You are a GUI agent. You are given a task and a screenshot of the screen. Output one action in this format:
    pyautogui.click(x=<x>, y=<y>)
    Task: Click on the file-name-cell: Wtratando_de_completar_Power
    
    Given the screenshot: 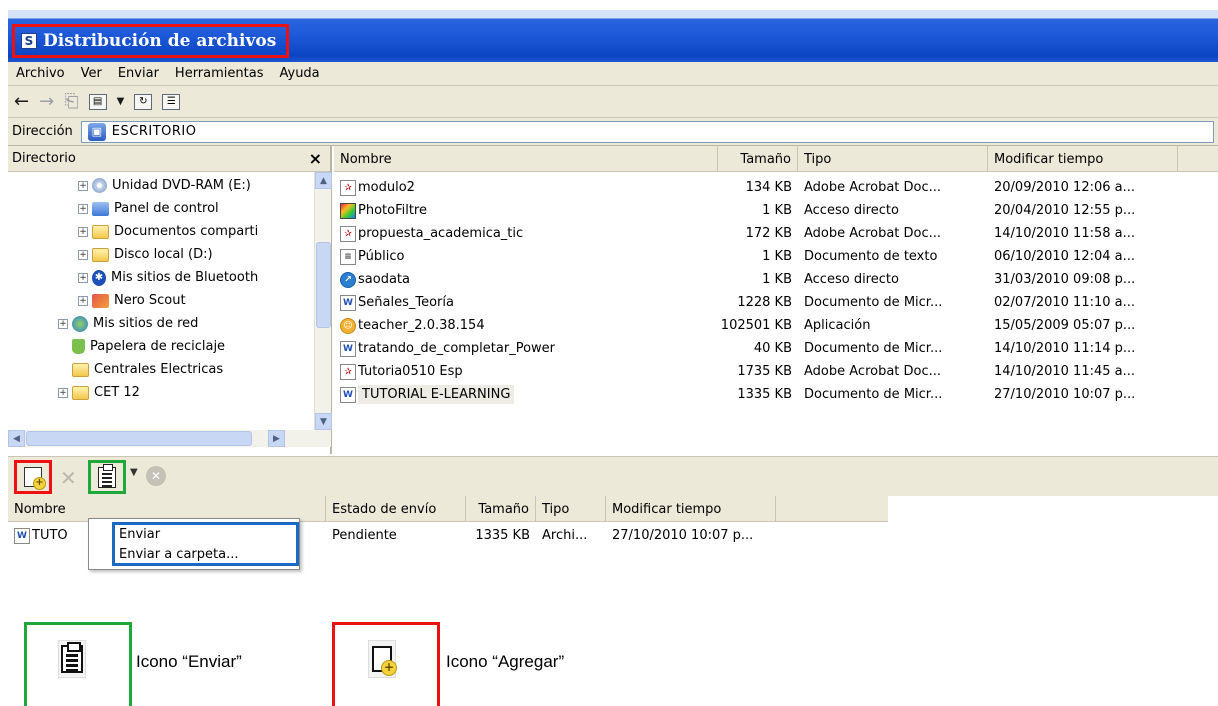 What is the action you would take?
    pyautogui.click(x=447, y=348)
    